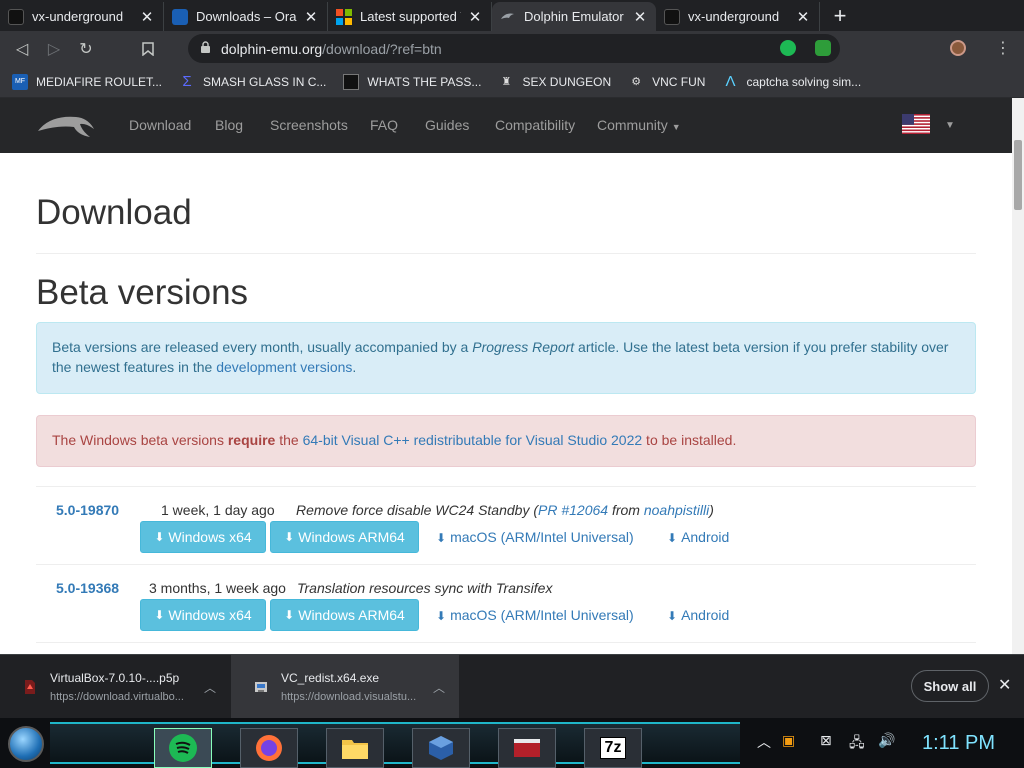 This screenshot has width=1024, height=768. What do you see at coordinates (284, 367) in the screenshot?
I see `development-versions-link: development versions` at bounding box center [284, 367].